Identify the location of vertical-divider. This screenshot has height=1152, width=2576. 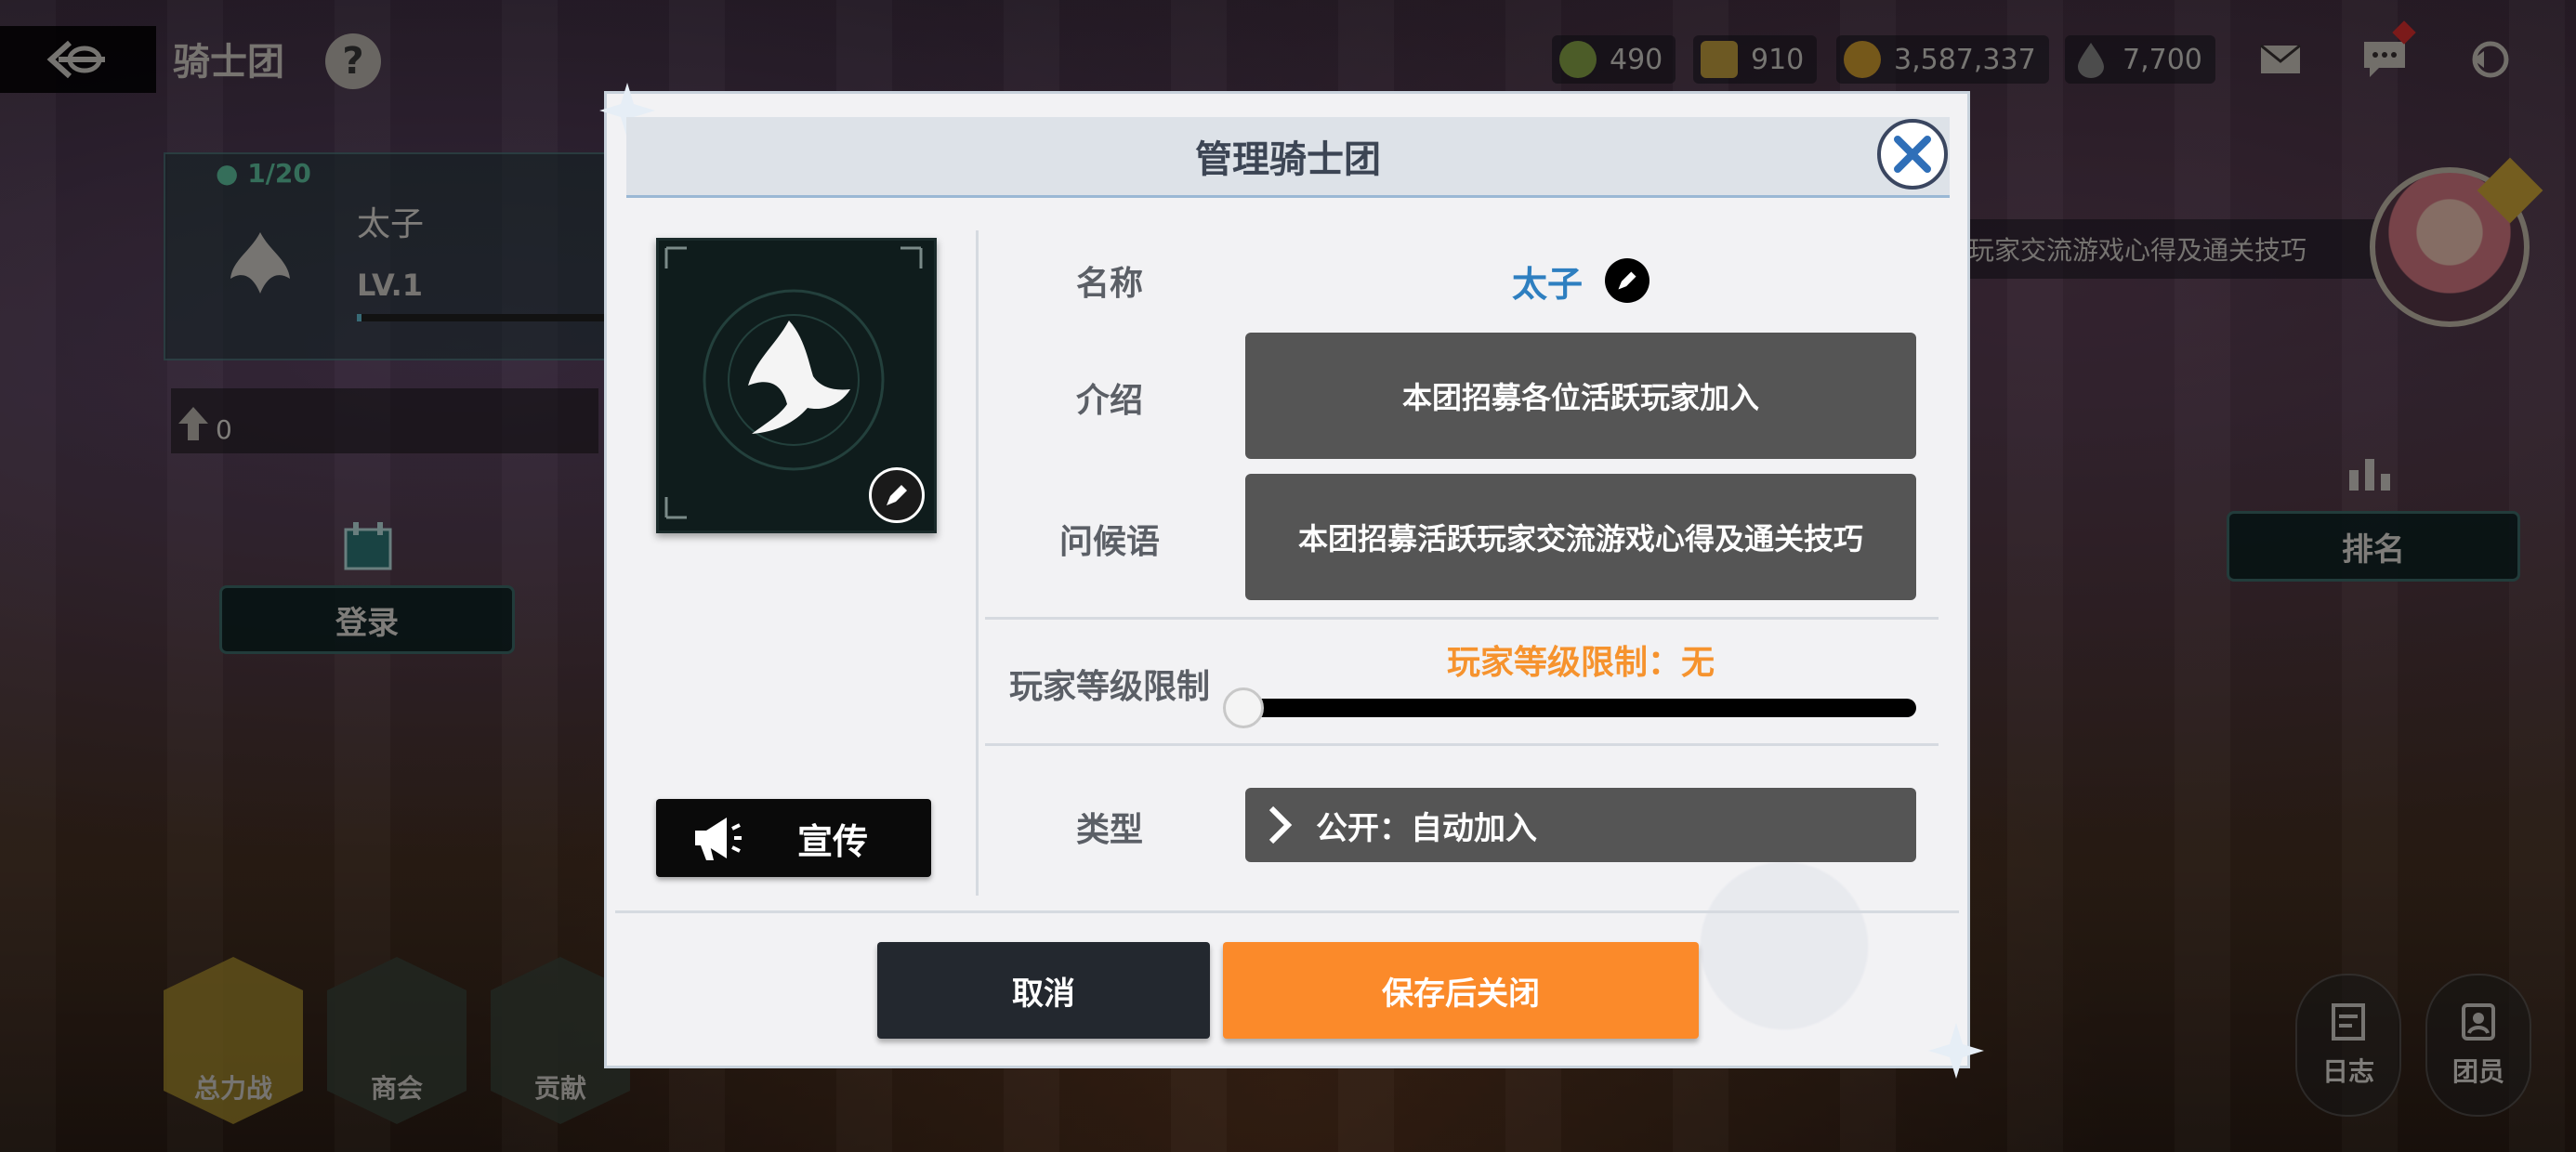
(977, 563).